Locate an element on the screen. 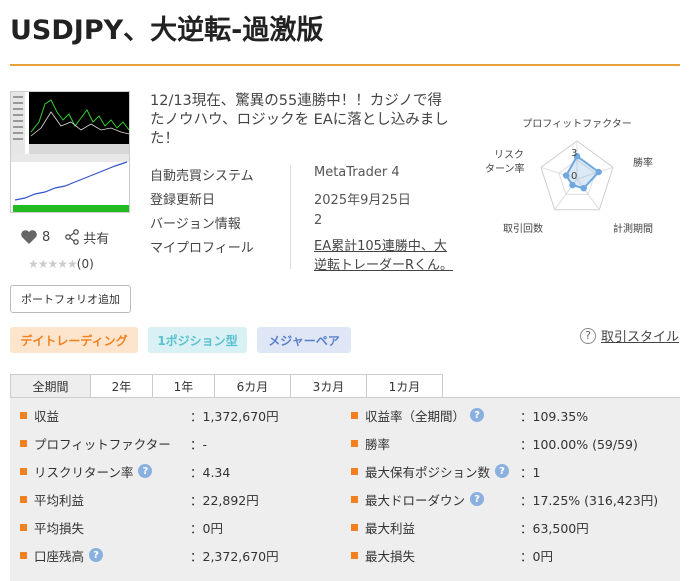 This screenshot has width=697, height=581. share-button: 共有 is located at coordinates (86, 237).